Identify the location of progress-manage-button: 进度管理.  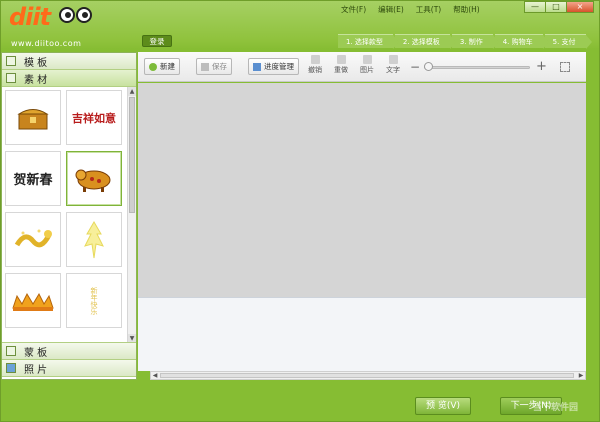
(273, 66).